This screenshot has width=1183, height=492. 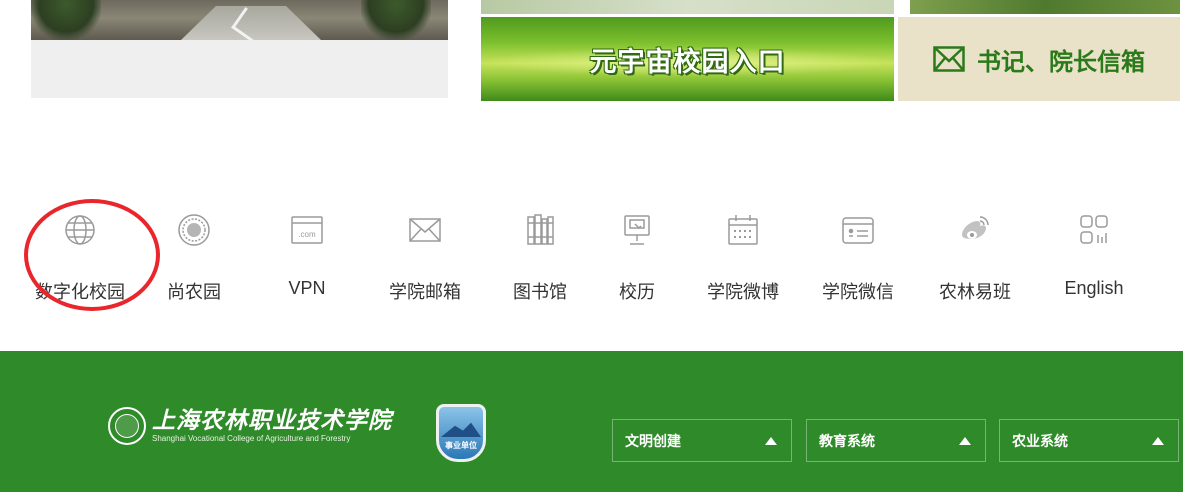 I want to click on svg-text: .com, so click(x=307, y=234).